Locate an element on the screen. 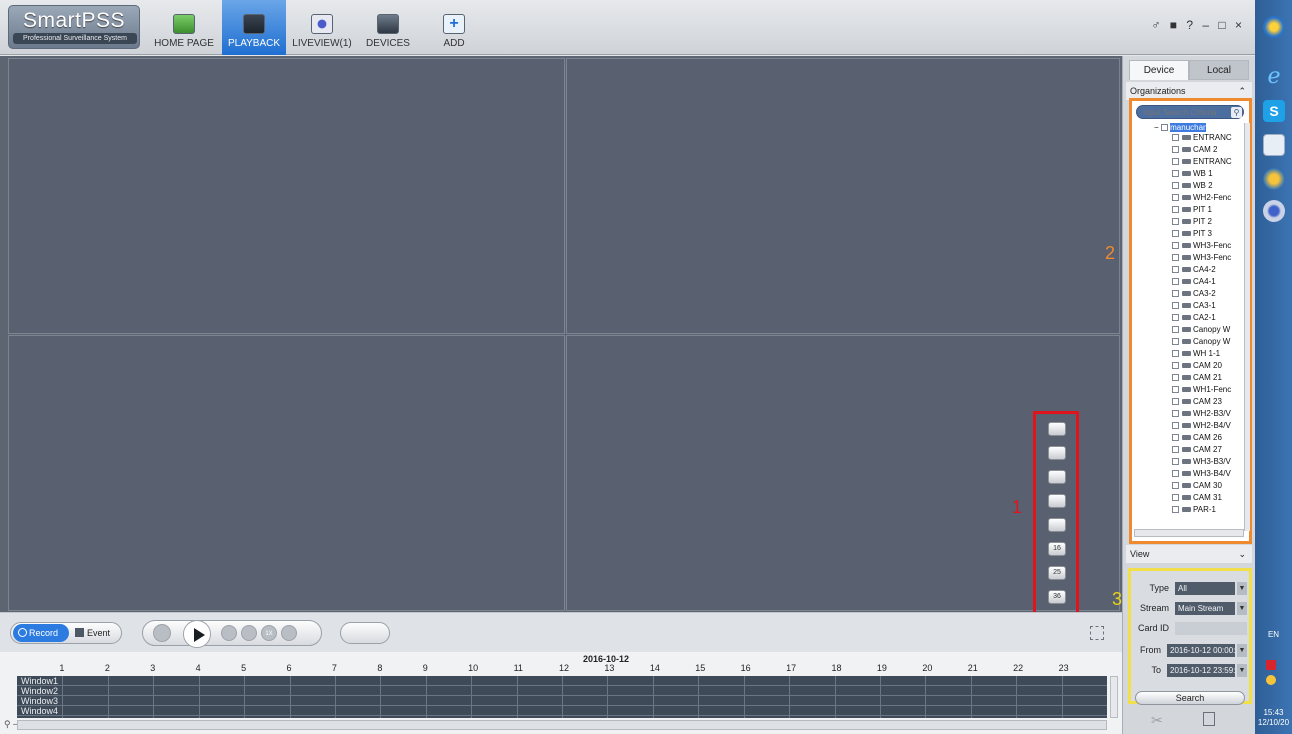 The height and width of the screenshot is (734, 1292). skype-icon: S is located at coordinates (1274, 111).